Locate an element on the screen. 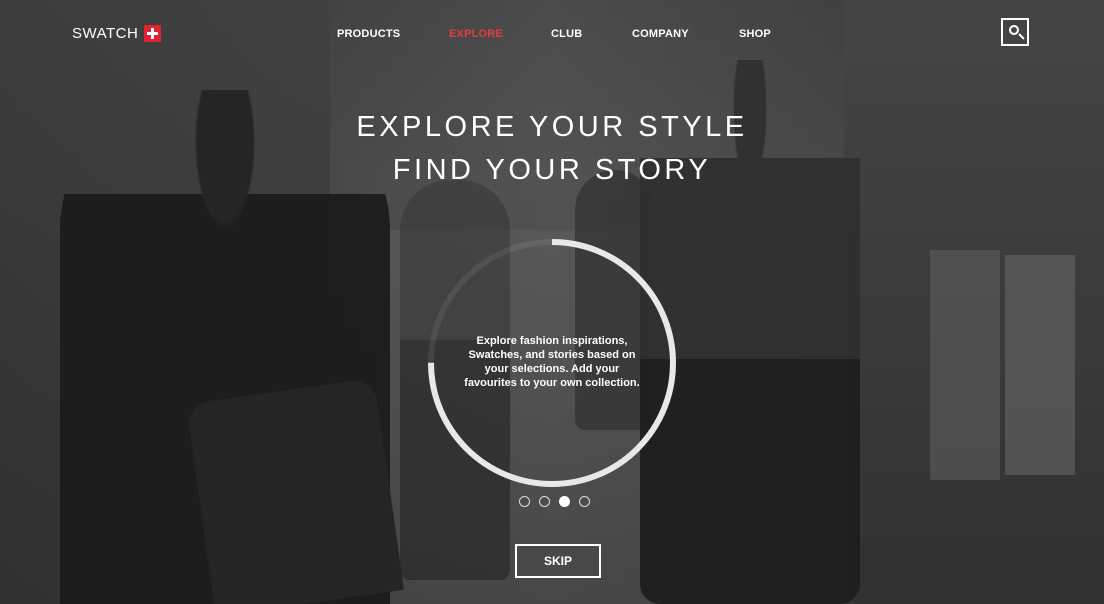  skip-button: SKIP is located at coordinates (558, 561).